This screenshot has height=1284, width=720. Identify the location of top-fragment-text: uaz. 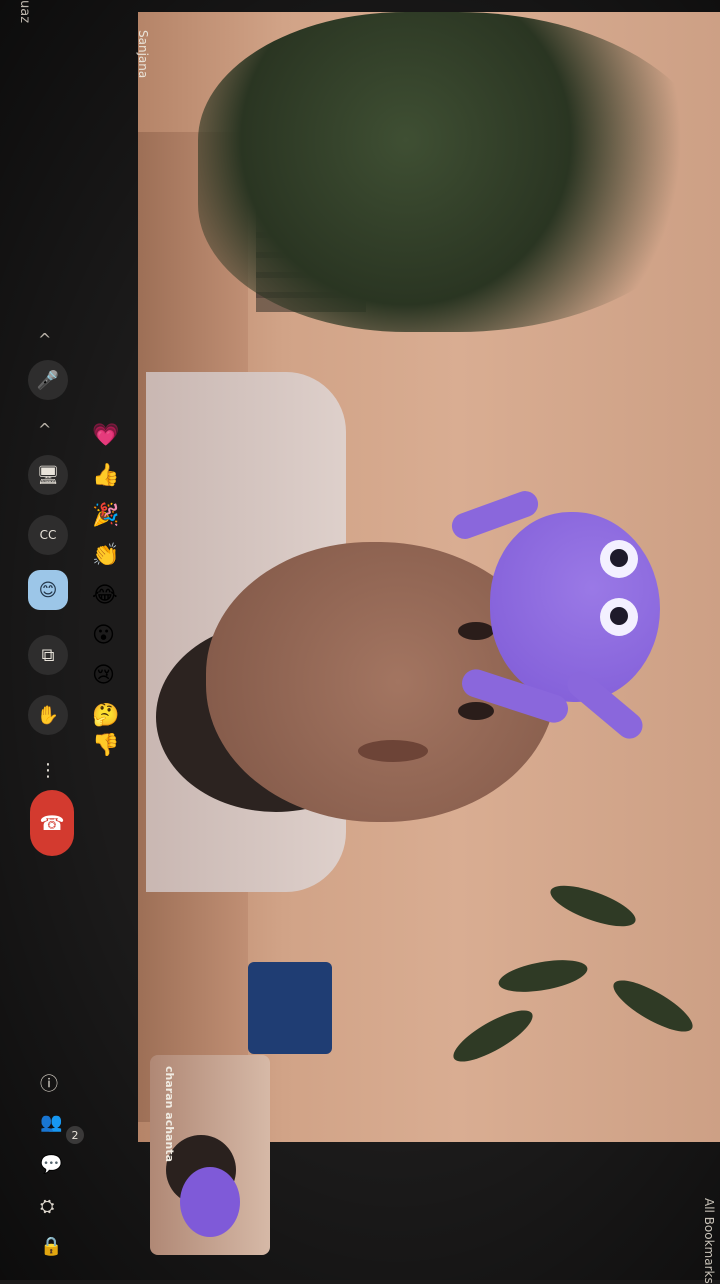
(24, 12).